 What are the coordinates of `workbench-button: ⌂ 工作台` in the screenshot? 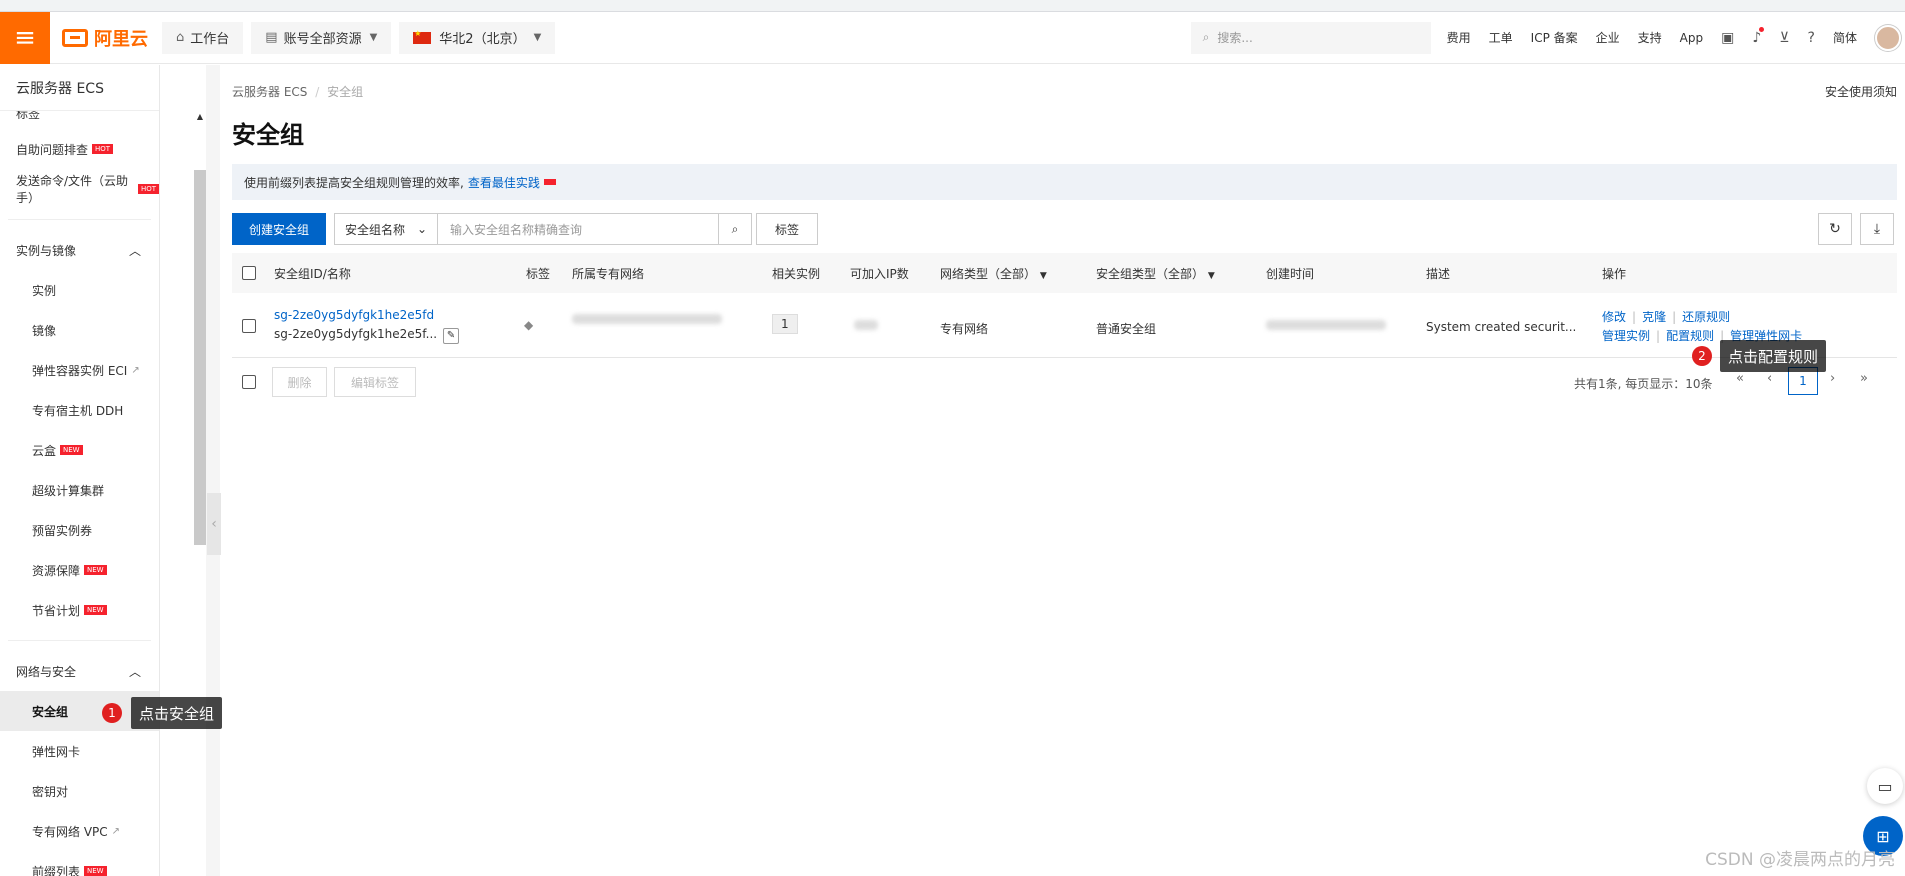 It's located at (203, 37).